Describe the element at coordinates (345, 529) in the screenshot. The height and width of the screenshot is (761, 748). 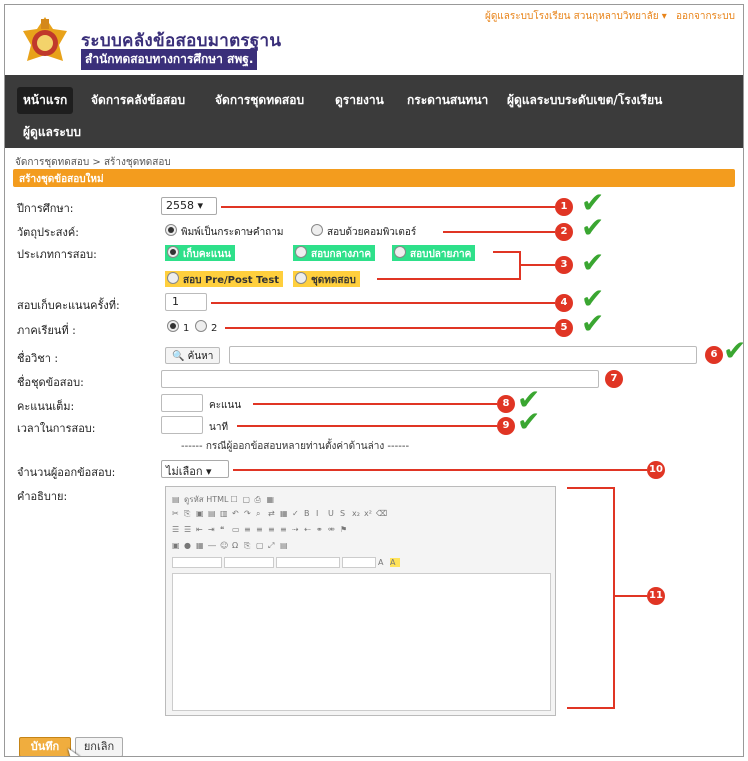
I see `anchor-icon: ⚑` at that location.